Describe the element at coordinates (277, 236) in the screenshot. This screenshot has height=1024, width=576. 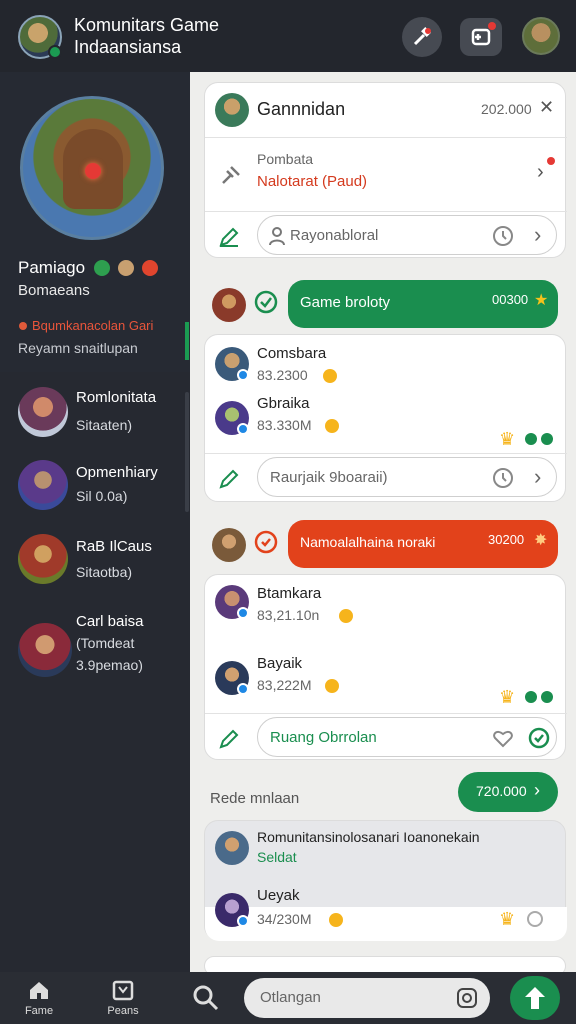
I see `user-icon` at that location.